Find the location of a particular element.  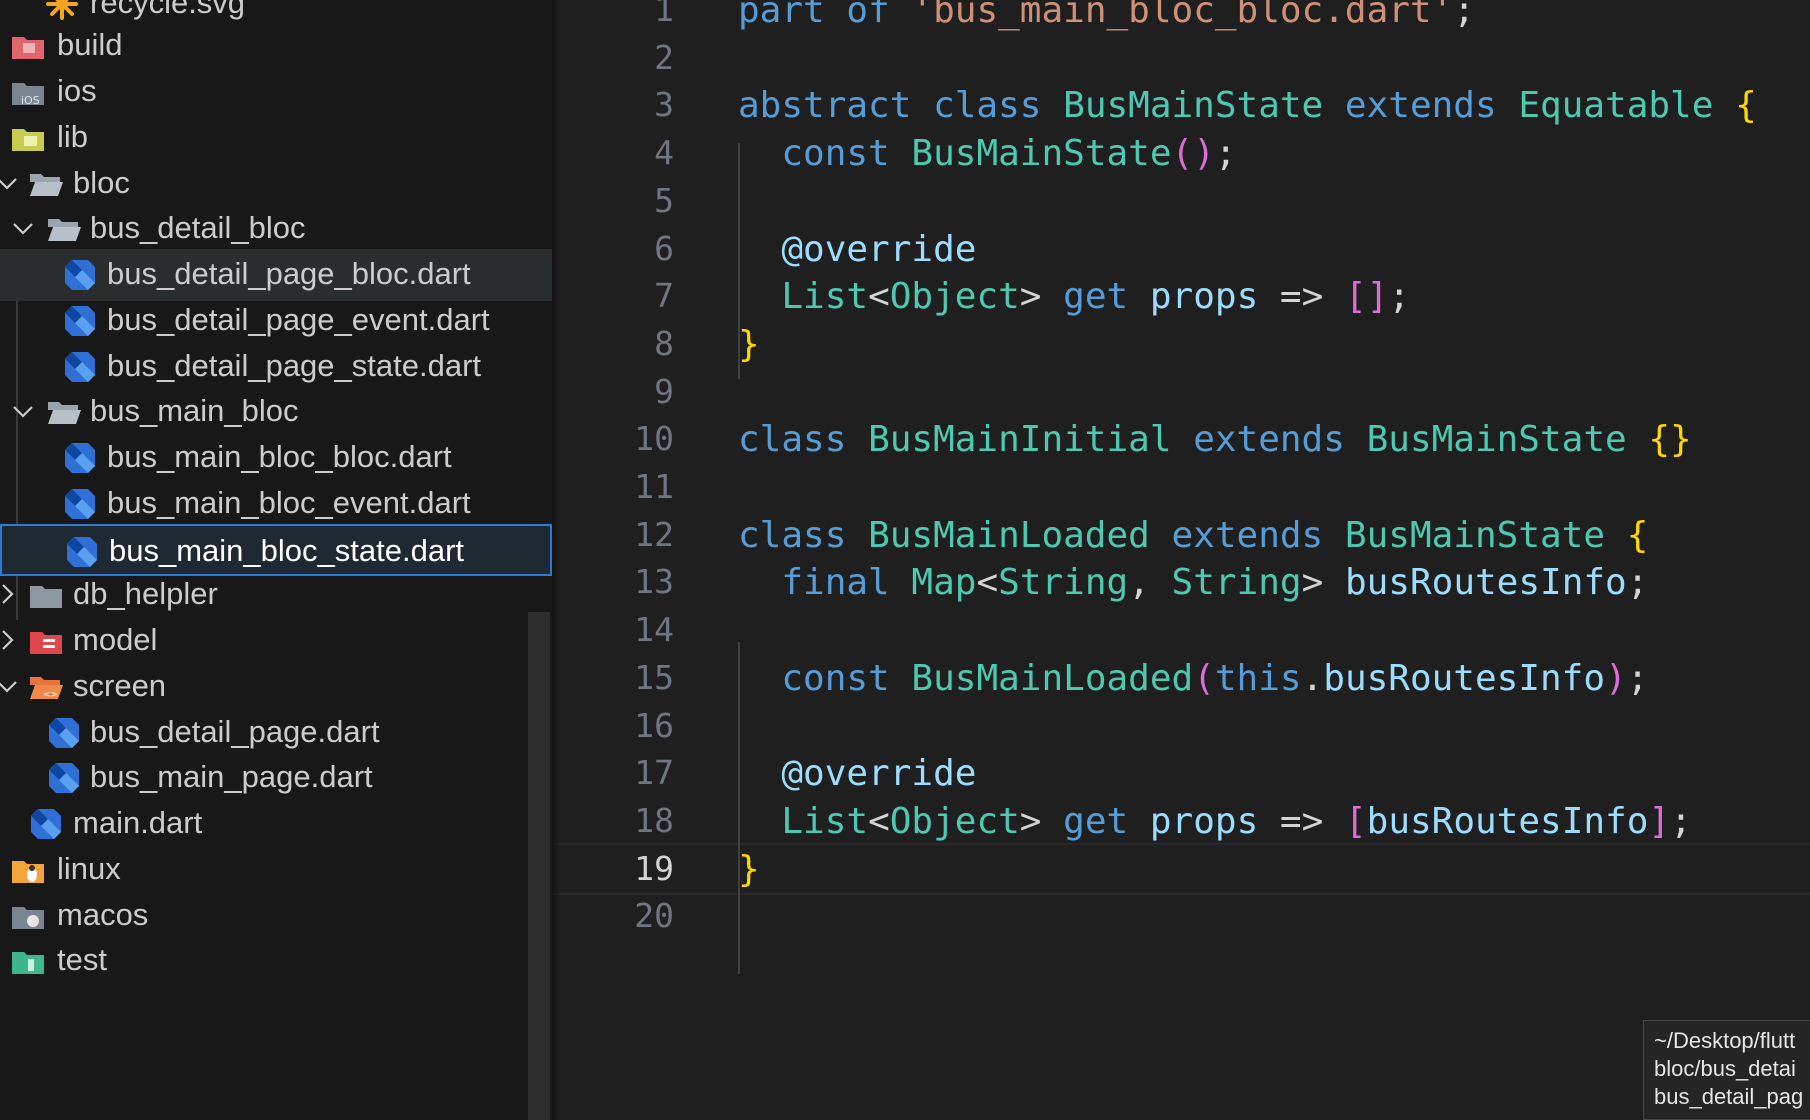

explorer-item: bus_detail_bloc is located at coordinates (276, 229).